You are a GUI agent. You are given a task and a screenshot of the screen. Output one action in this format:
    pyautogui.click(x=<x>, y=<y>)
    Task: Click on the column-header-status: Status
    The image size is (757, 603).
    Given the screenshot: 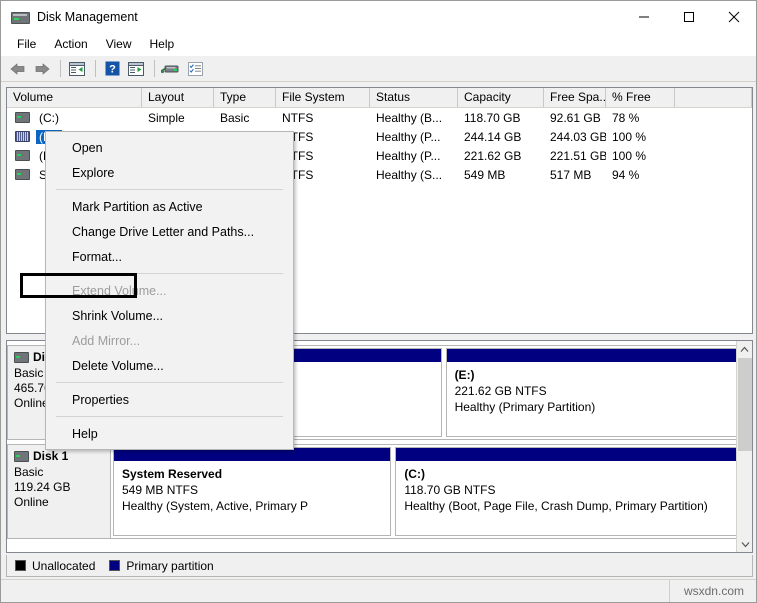 What is the action you would take?
    pyautogui.click(x=414, y=97)
    